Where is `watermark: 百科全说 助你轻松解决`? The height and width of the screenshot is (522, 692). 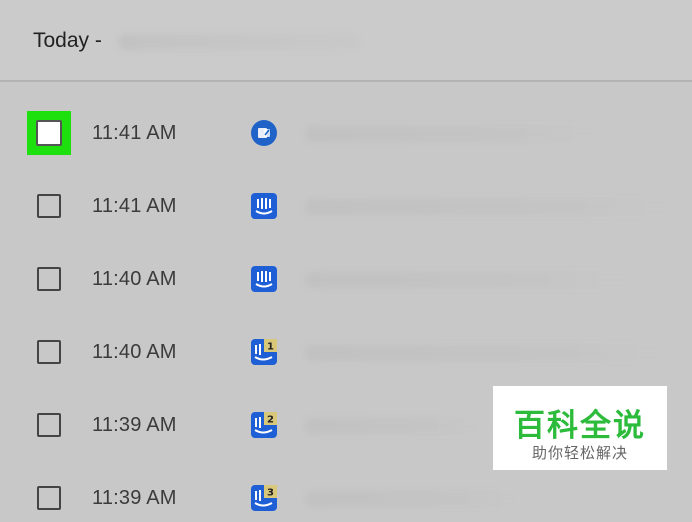 watermark: 百科全说 助你轻松解决 is located at coordinates (580, 428).